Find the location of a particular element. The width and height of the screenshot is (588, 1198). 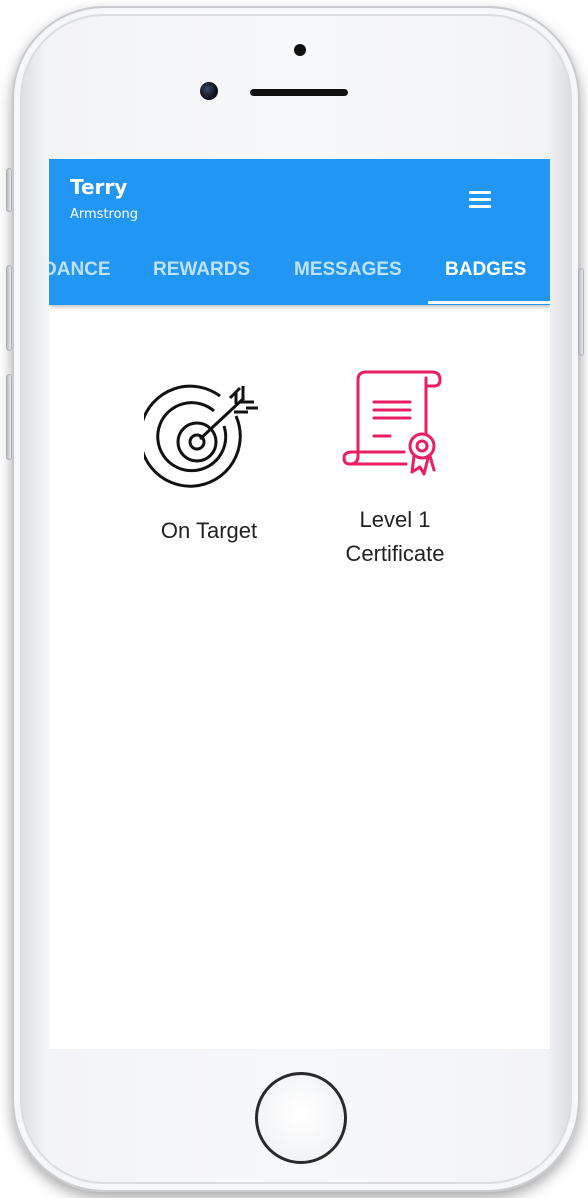

tab-attendance: DANCE is located at coordinates (80, 279).